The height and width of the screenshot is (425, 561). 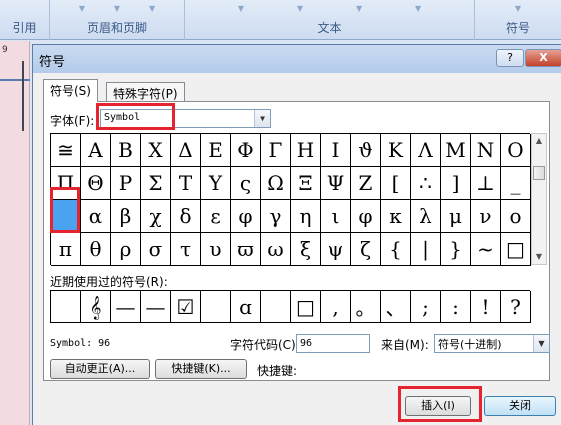 I want to click on symbol-cell: ρ, so click(x=126, y=249).